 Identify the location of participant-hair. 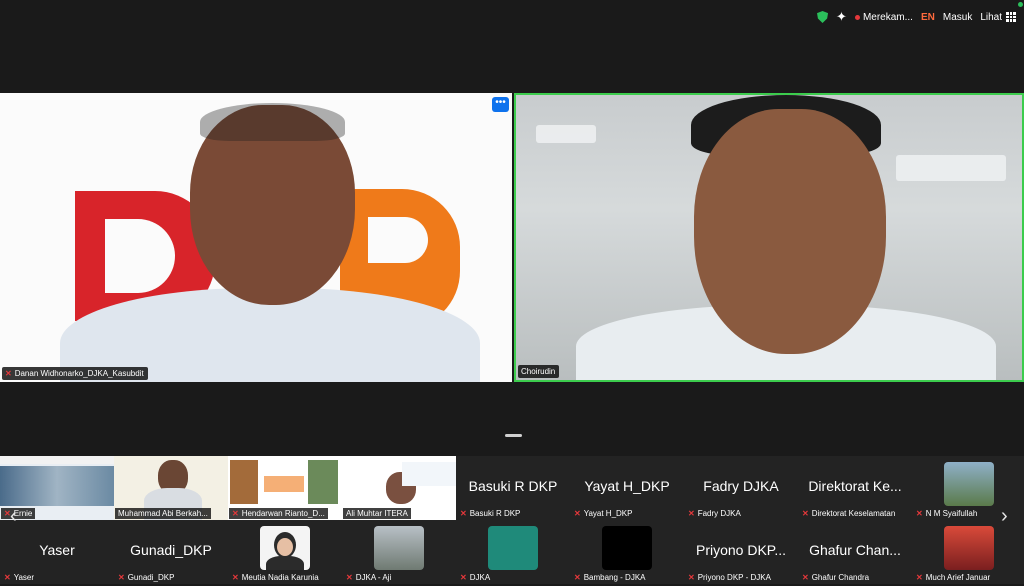
(272, 122).